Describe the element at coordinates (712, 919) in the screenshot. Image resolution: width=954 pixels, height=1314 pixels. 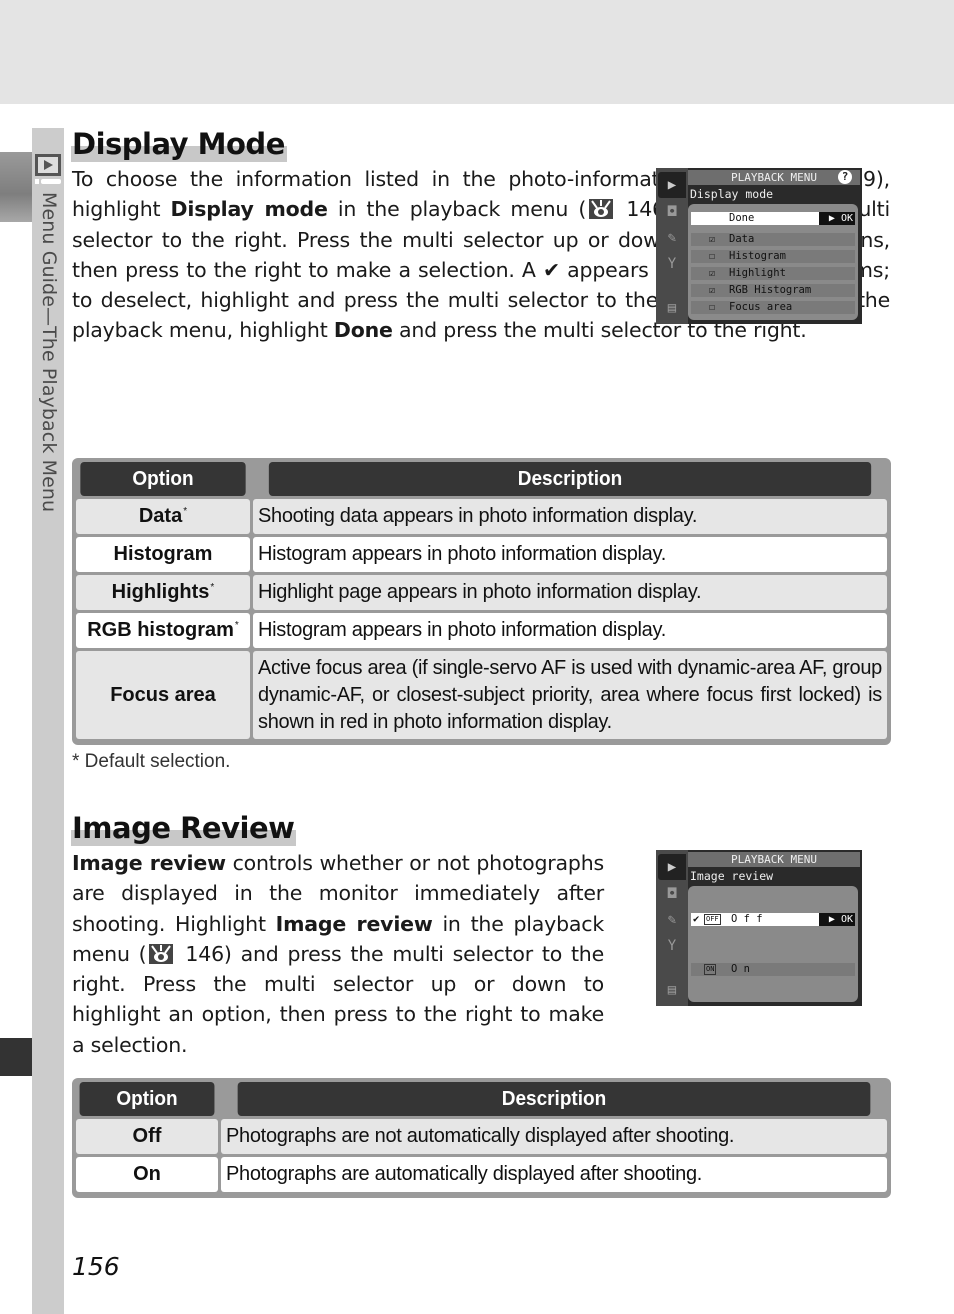
I see `mode-badge: OFF` at that location.